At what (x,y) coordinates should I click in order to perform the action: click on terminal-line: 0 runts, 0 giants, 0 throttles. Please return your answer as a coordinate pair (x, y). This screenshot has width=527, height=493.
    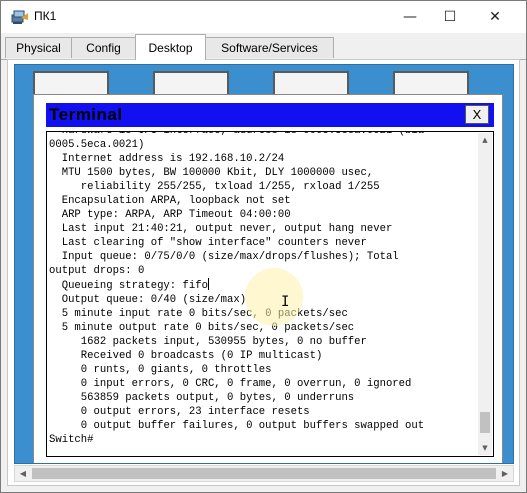
    Looking at the image, I should click on (160, 370).